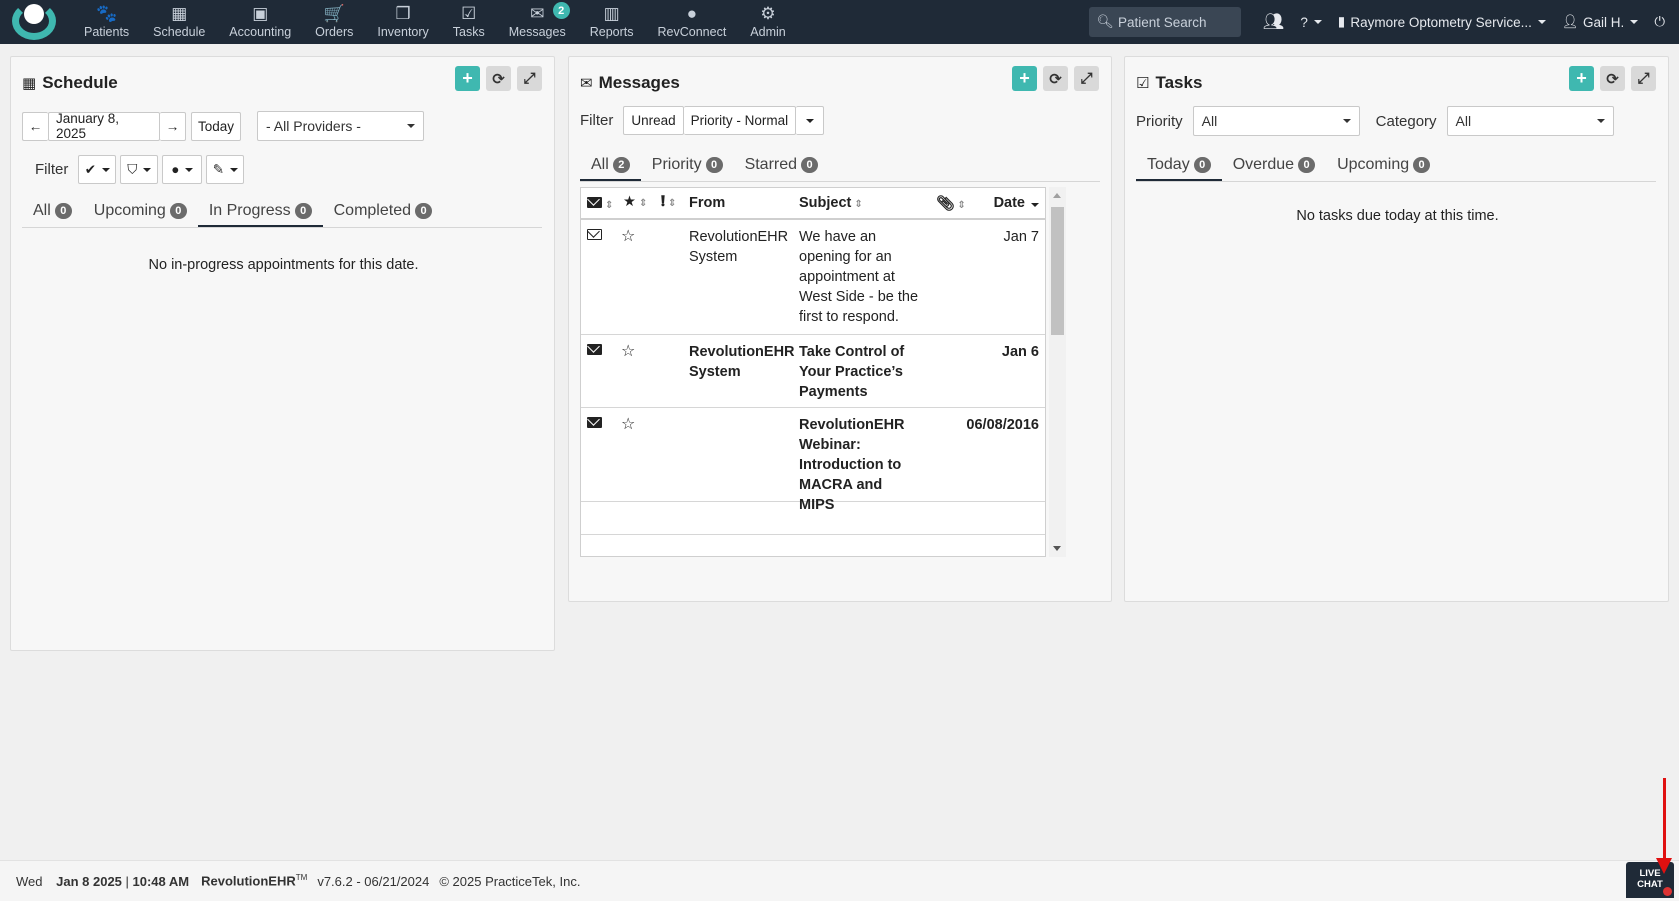  I want to click on status-filter: ✔, so click(97, 169).